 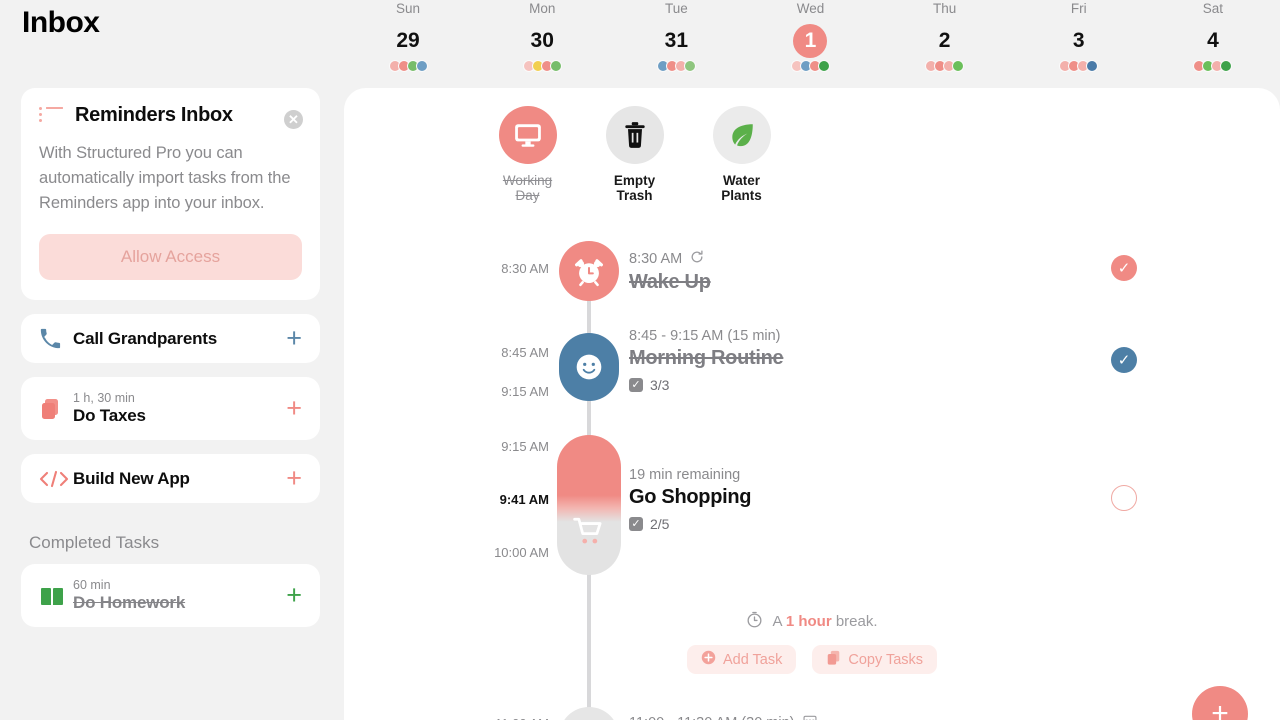 I want to click on smiley-icon, so click(x=589, y=367).